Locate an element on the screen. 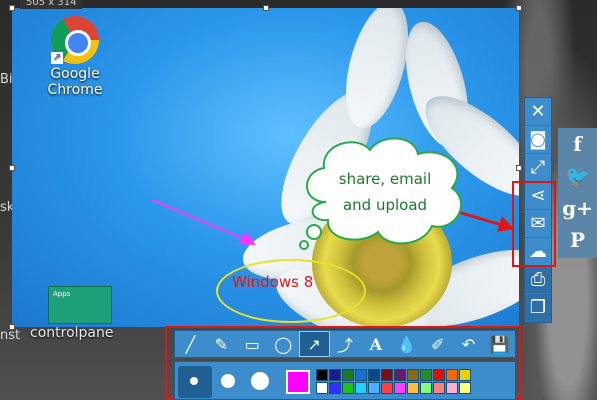 Image resolution: width=597 pixels, height=400 pixels. rectangle-icon: ▭ is located at coordinates (252, 344).